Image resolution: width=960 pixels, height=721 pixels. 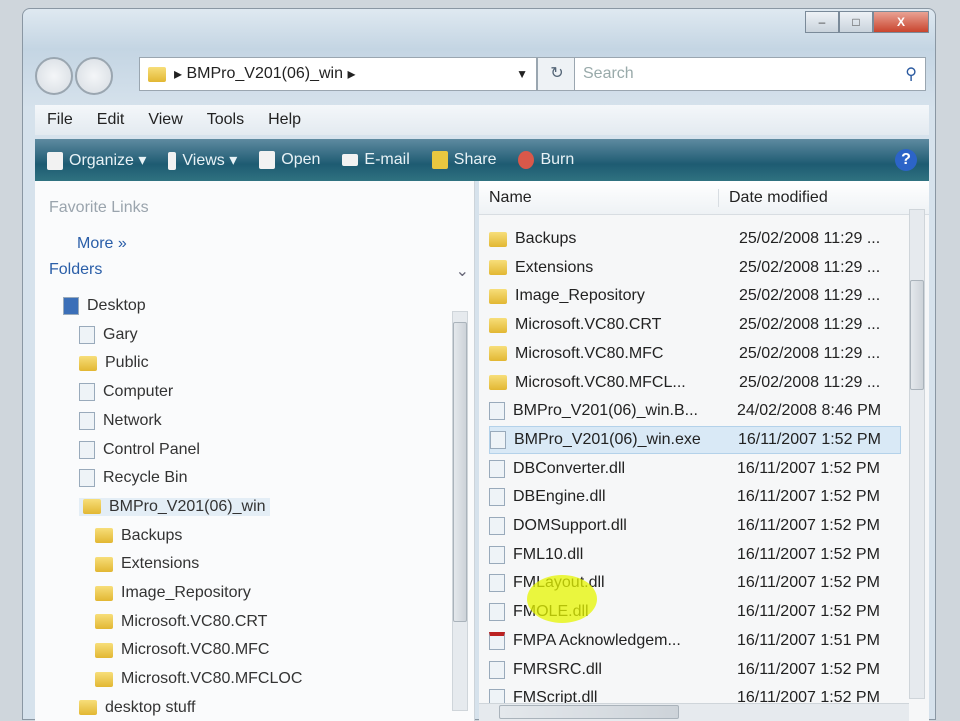 I want to click on file-row: FML10.dll 16/11/2007 1:52 PM, so click(x=695, y=555).